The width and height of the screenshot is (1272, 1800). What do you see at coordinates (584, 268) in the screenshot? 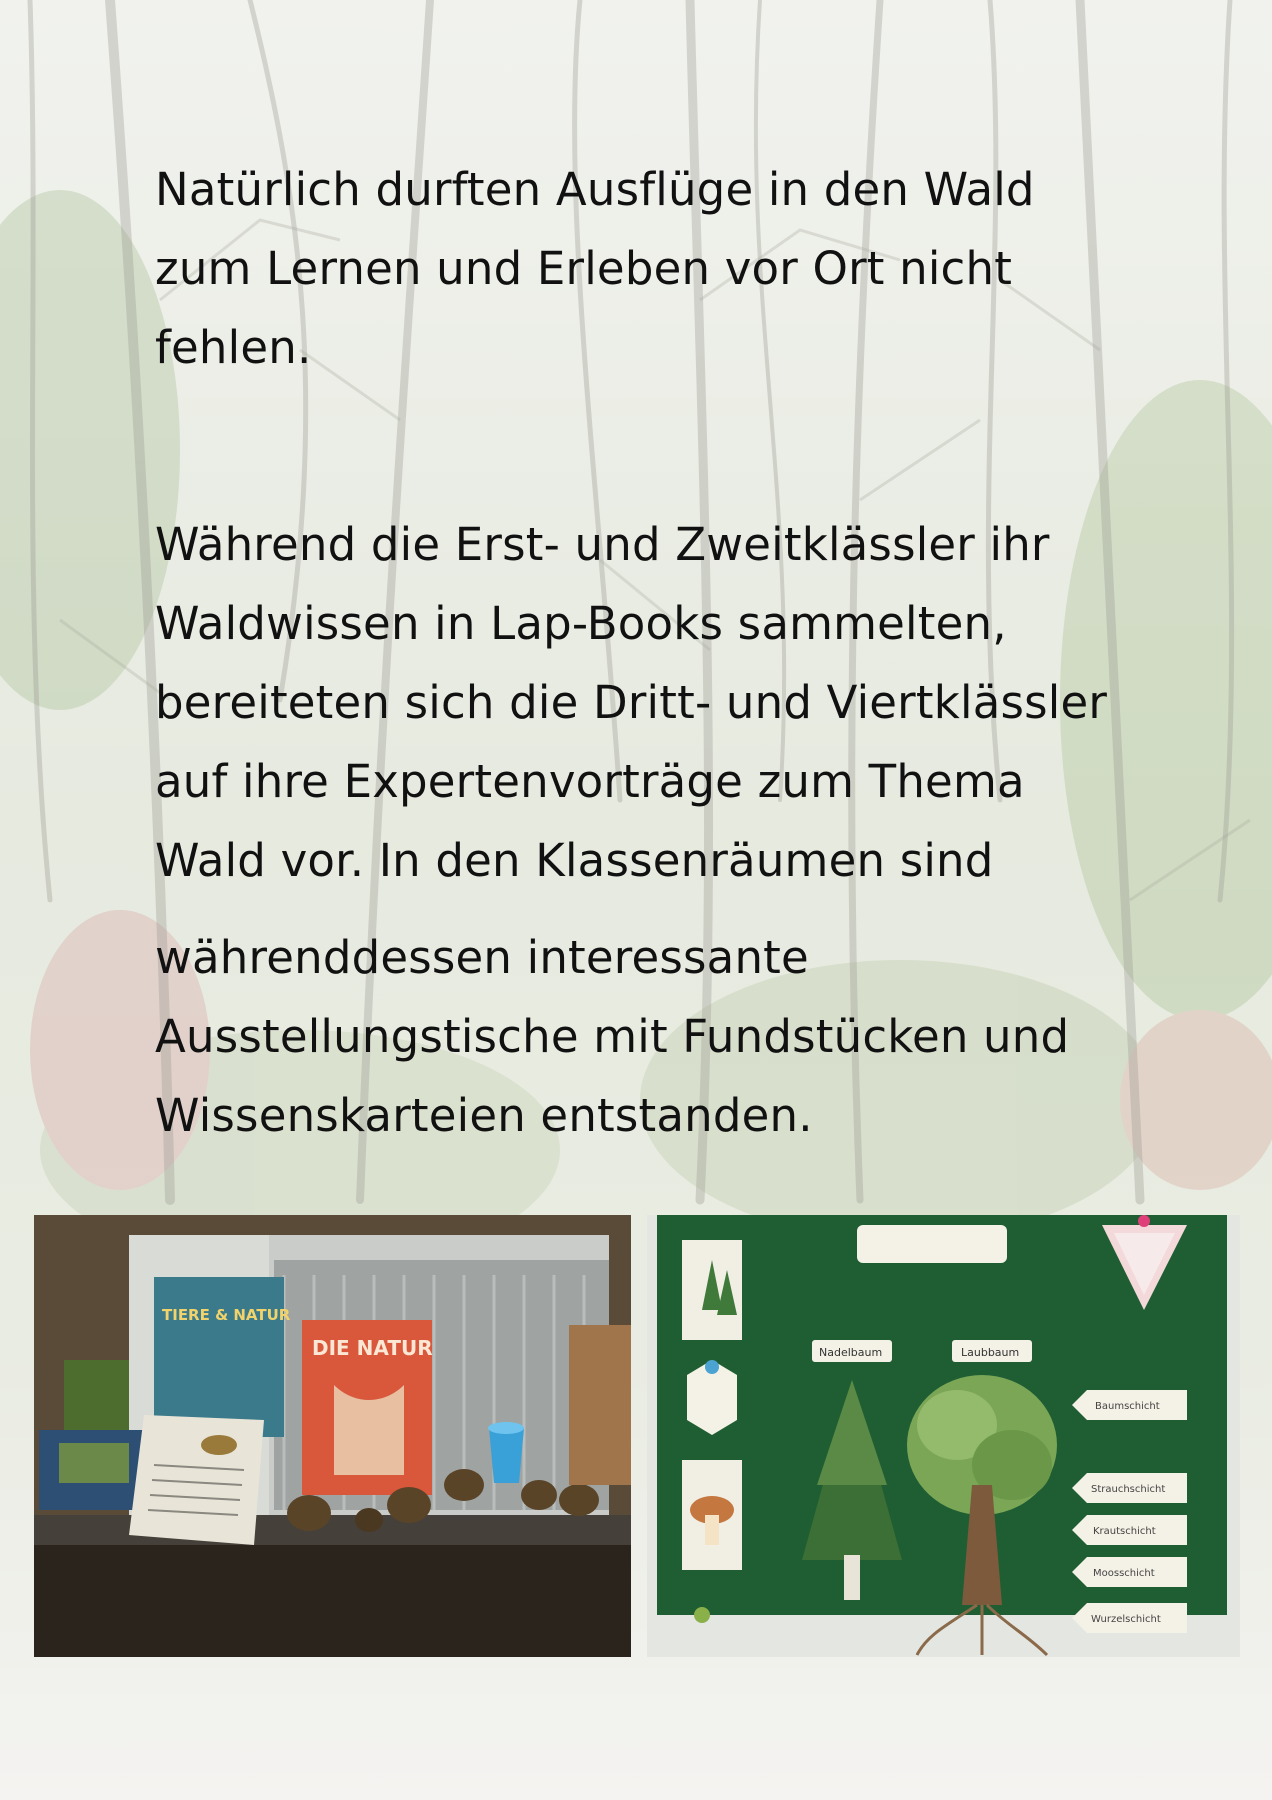
I see `paragraph-line: zum Lernen und Erleben vor Ort nicht` at bounding box center [584, 268].